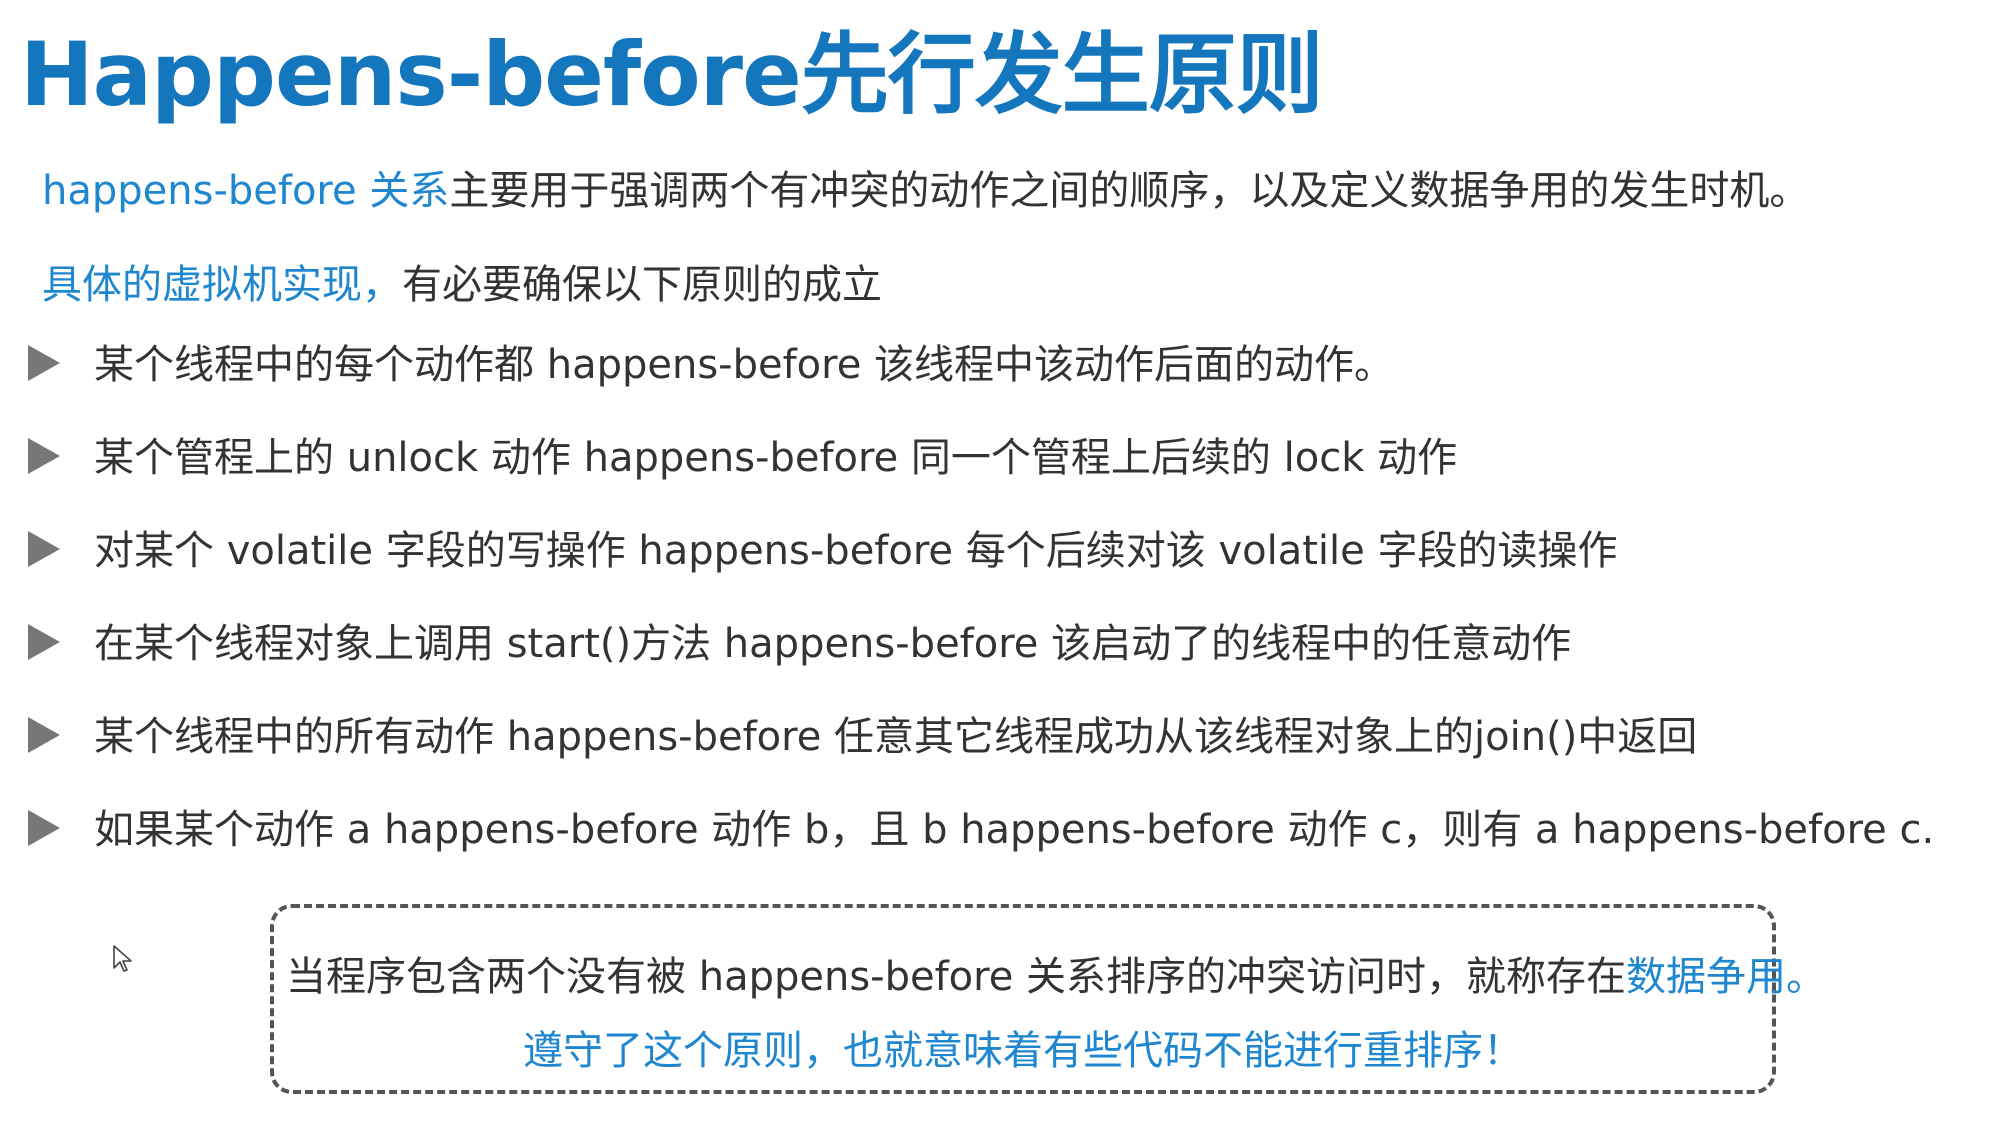  I want to click on page-title: Happens-before先行发生原则, so click(672, 74).